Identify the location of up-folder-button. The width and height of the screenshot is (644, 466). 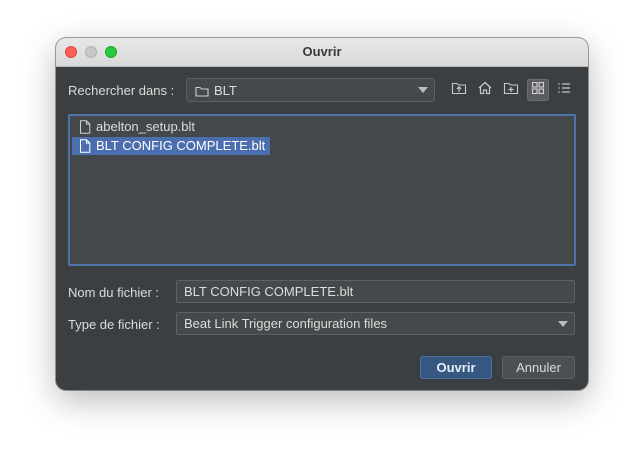
(459, 90).